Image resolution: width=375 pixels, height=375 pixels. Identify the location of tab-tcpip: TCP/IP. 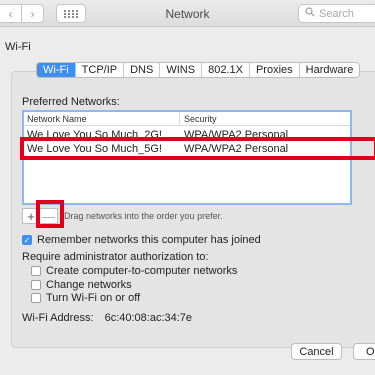
(100, 70).